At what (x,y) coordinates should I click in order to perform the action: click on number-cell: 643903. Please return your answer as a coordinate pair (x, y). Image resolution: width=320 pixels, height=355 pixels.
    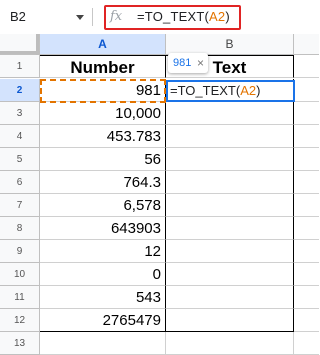
    Looking at the image, I should click on (103, 228).